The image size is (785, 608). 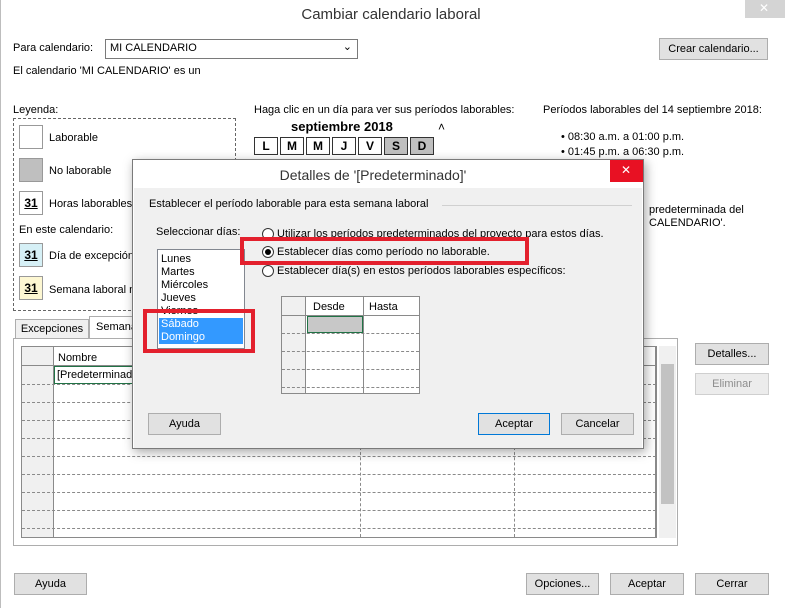 What do you see at coordinates (31, 288) in the screenshot?
I see `legend-semana-box: 31` at bounding box center [31, 288].